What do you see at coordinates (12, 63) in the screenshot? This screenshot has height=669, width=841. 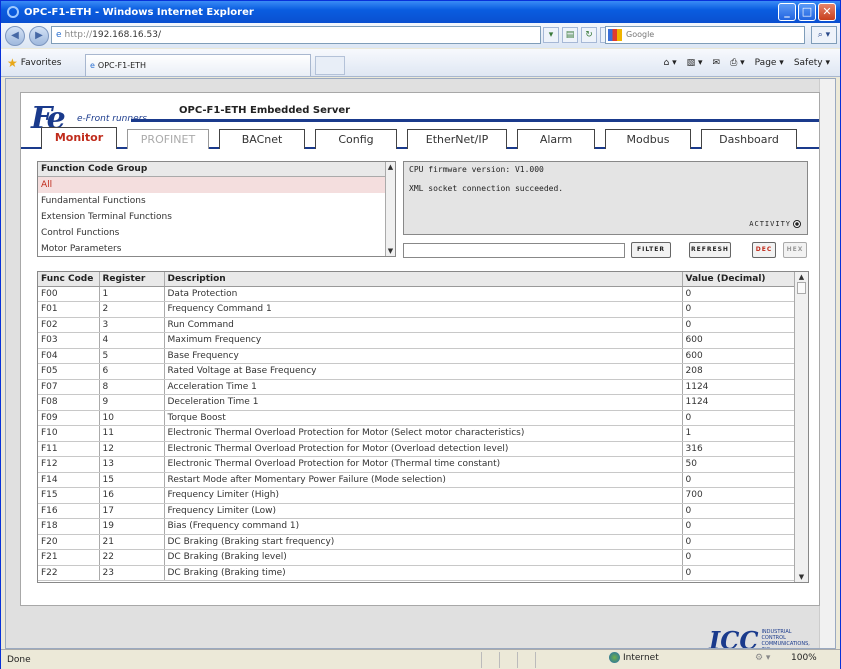 I see `star-icon: ★` at bounding box center [12, 63].